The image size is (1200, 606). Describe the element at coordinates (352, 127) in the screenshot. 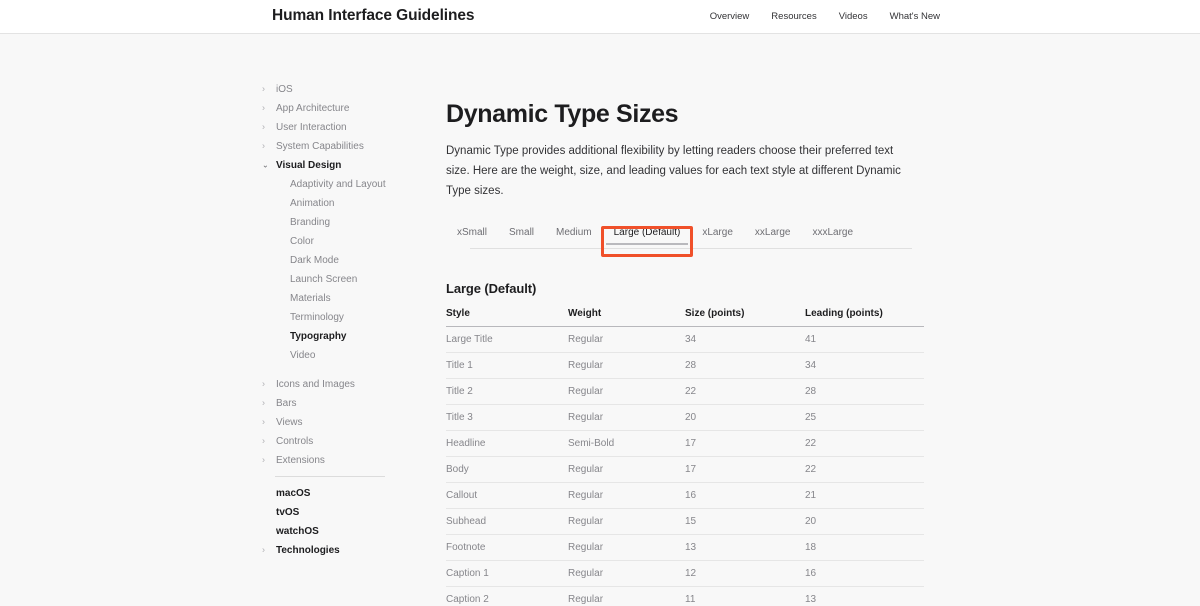

I see `sidebar-item-user-interaction: › User Interaction` at that location.